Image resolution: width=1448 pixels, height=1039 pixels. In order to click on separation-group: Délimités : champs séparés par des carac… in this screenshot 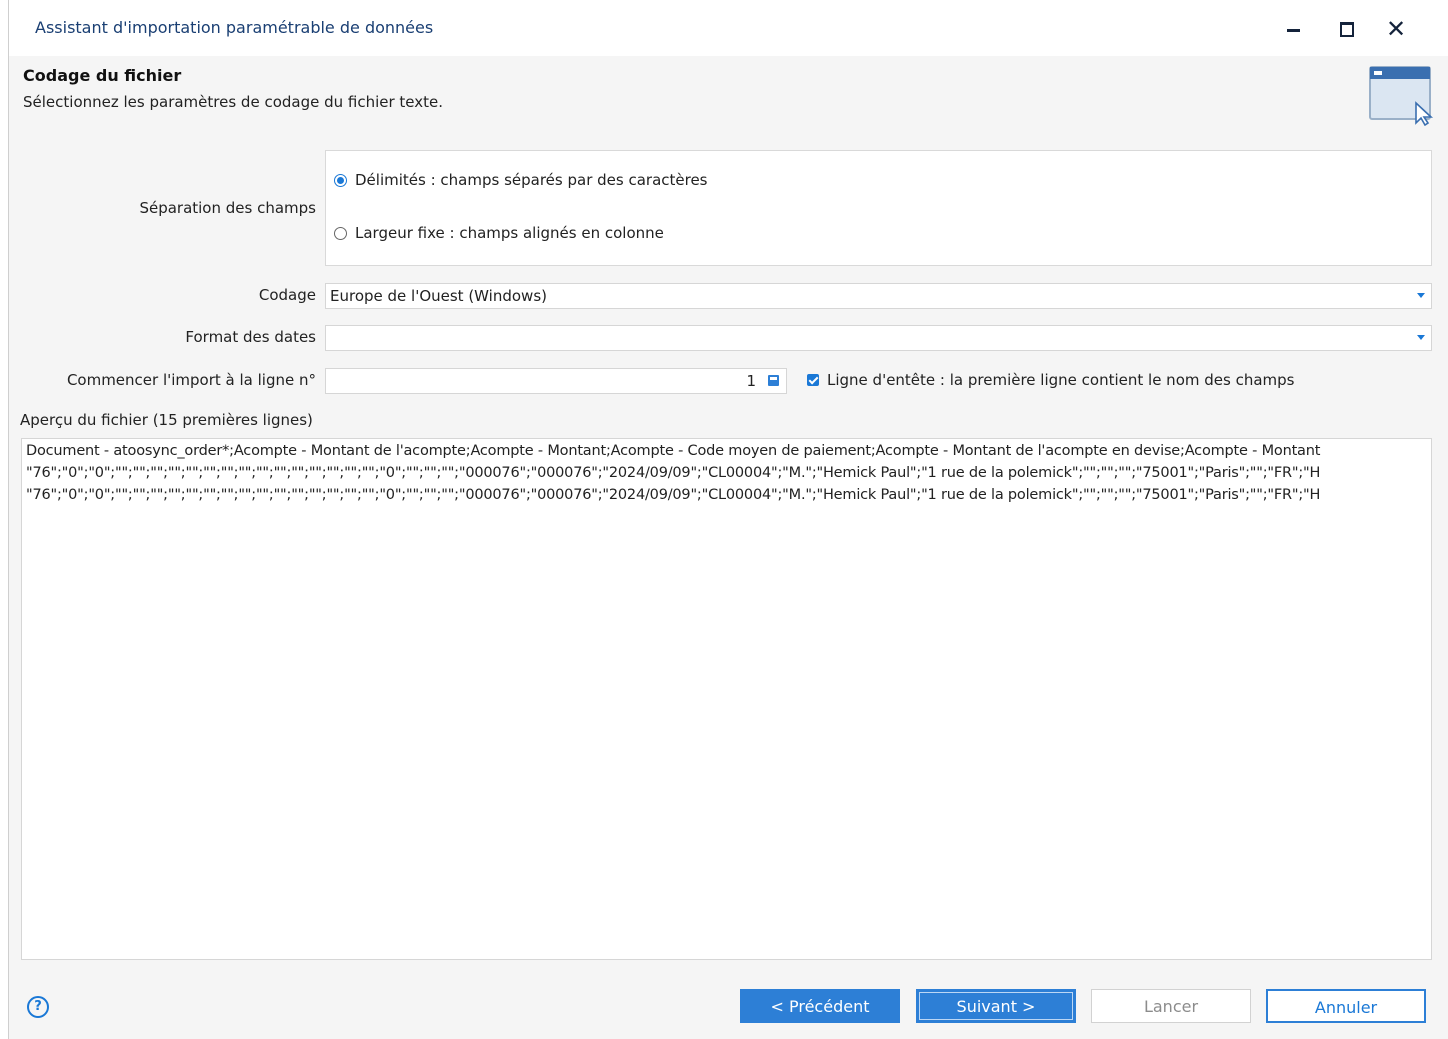, I will do `click(878, 208)`.